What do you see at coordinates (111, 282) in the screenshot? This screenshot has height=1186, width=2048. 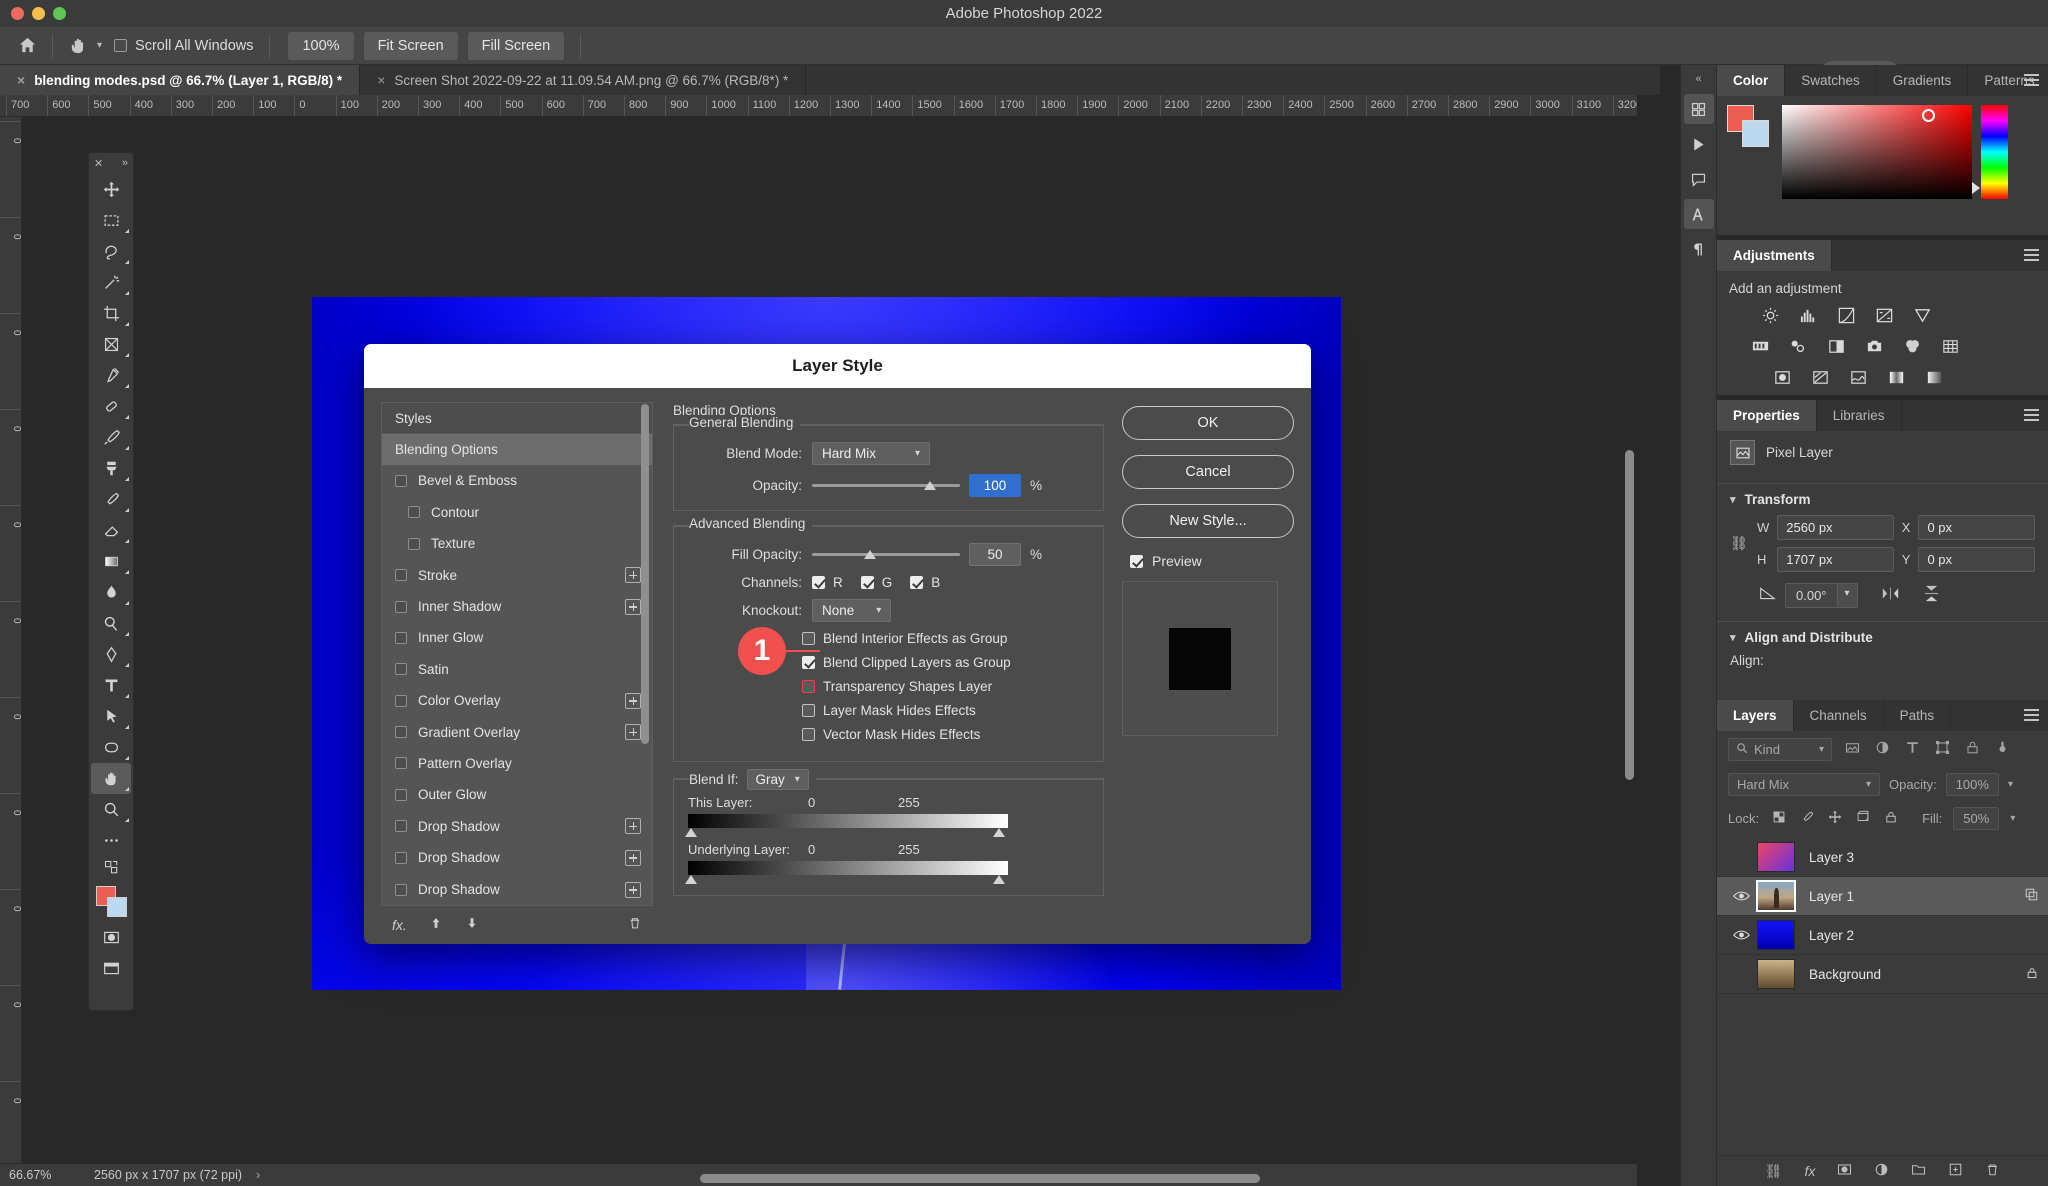 I see `magic-wand-icon` at bounding box center [111, 282].